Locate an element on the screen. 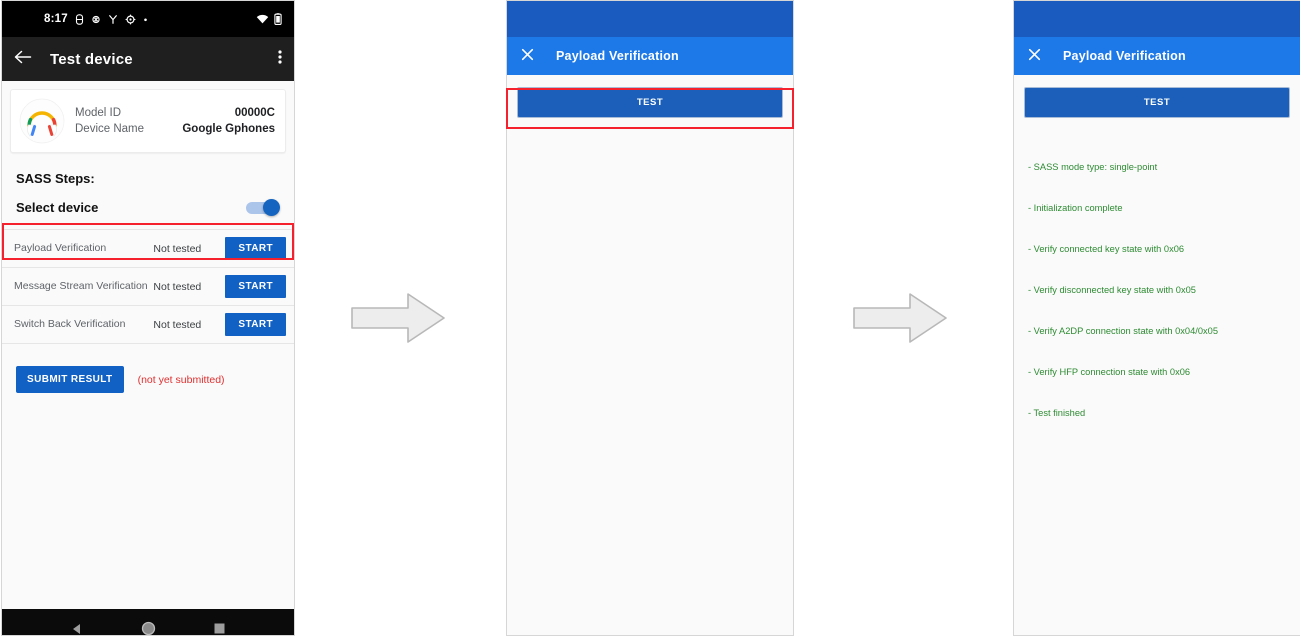  table-row: Payload Verification Not tested START is located at coordinates (148, 248).